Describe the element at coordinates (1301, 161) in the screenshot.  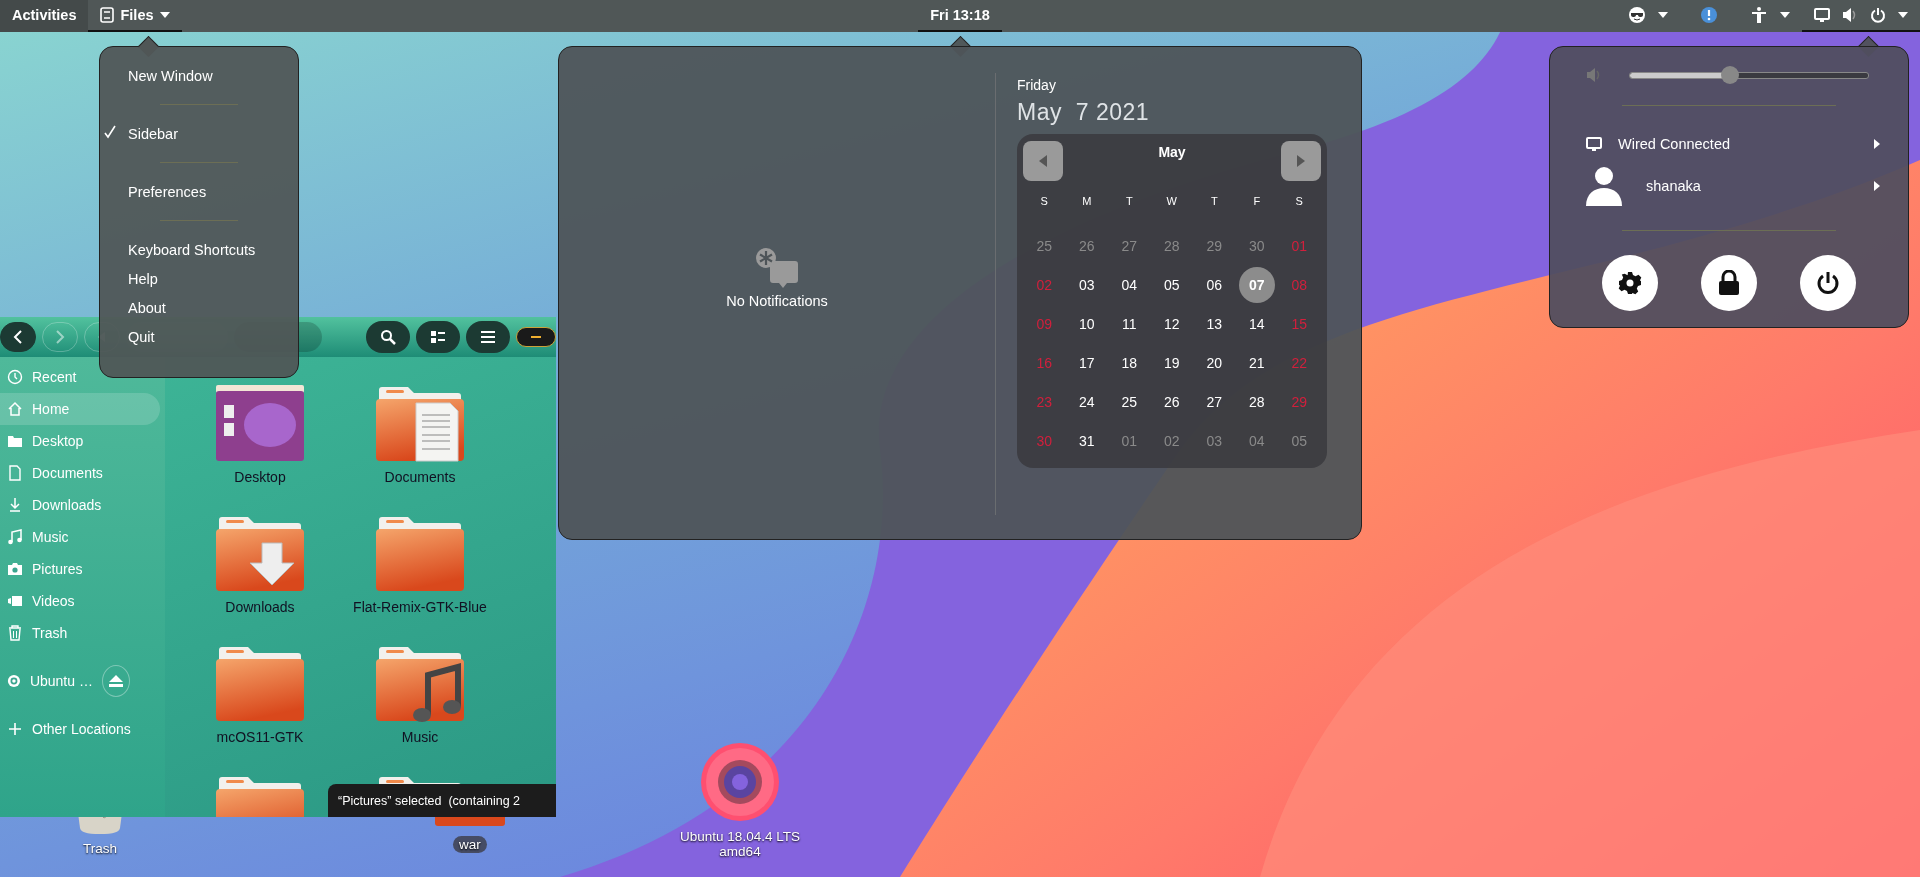
I see `next-month-button` at that location.